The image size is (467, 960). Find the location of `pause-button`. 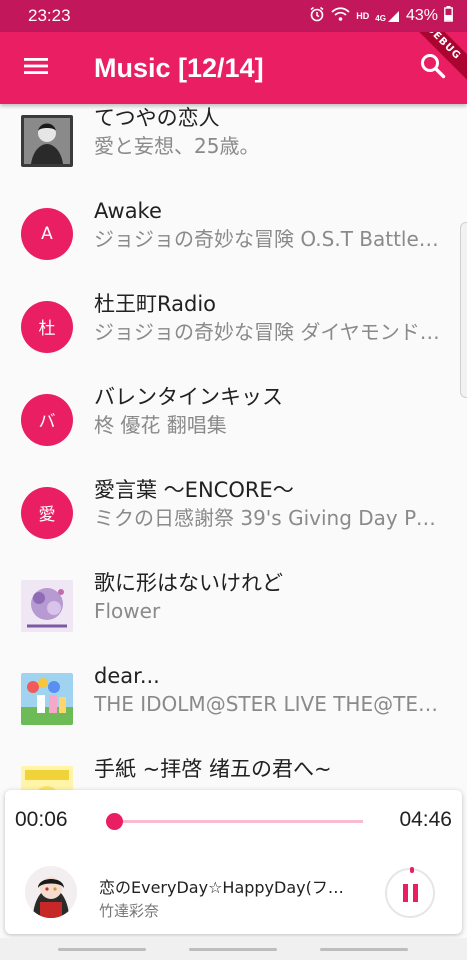

pause-button is located at coordinates (410, 892).